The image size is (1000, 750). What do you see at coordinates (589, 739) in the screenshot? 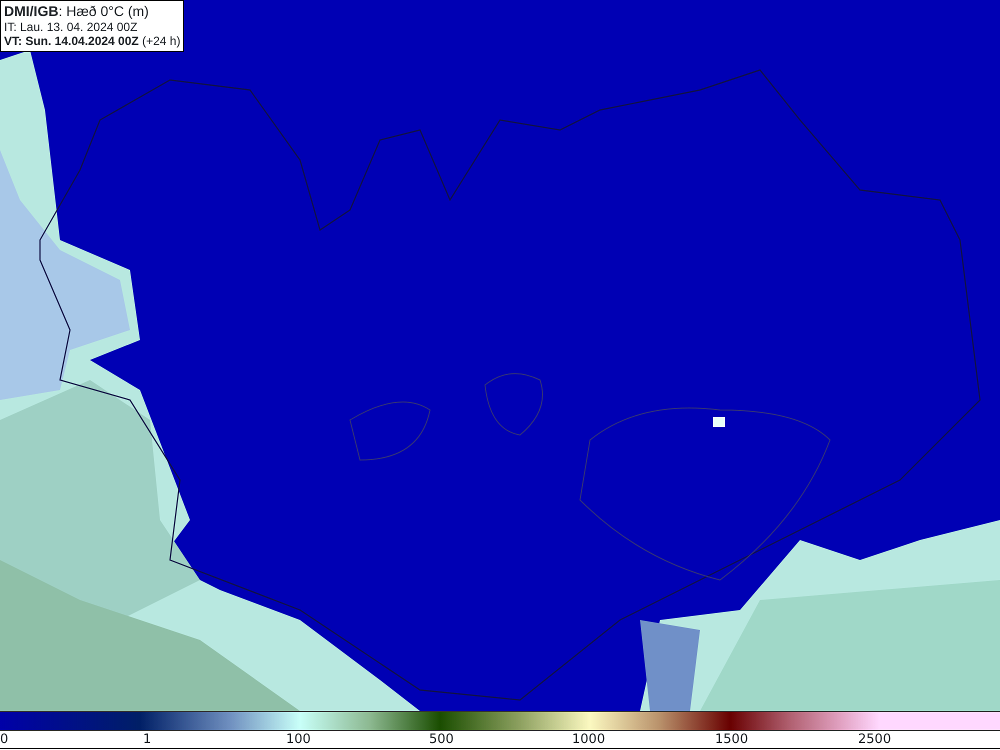
I see `scale-tick-label: 1000` at bounding box center [589, 739].